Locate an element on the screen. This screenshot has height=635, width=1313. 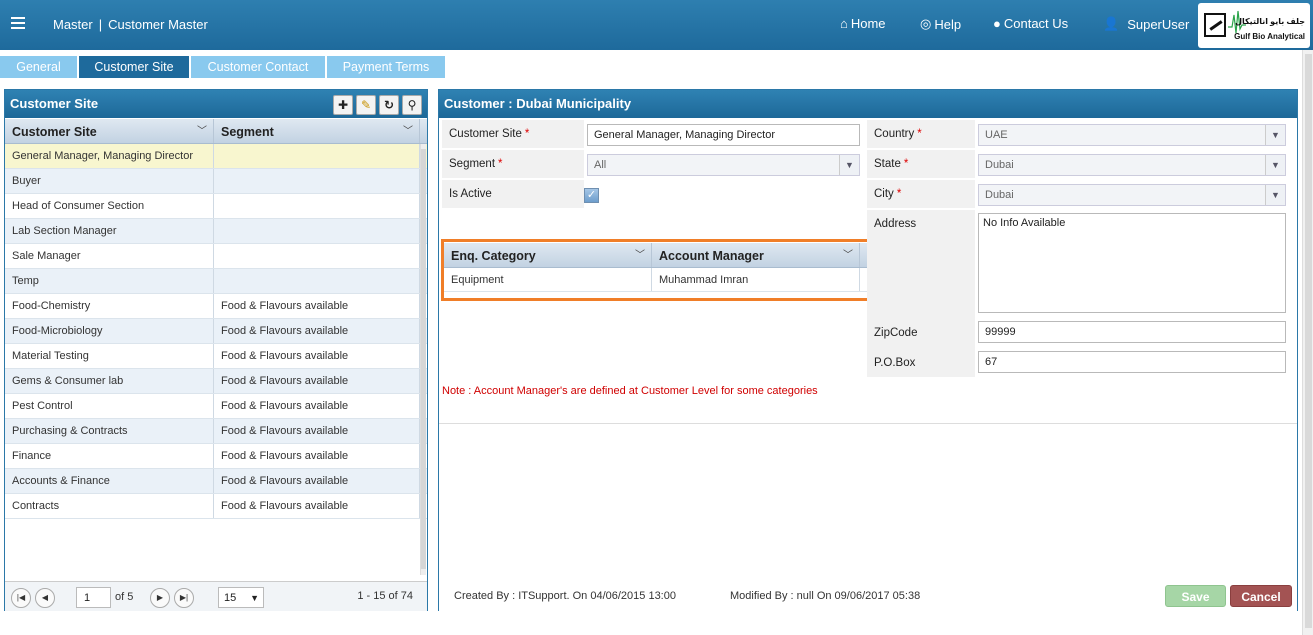
column-enq-category: Enq. Category ﹀ is located at coordinates (548, 255).